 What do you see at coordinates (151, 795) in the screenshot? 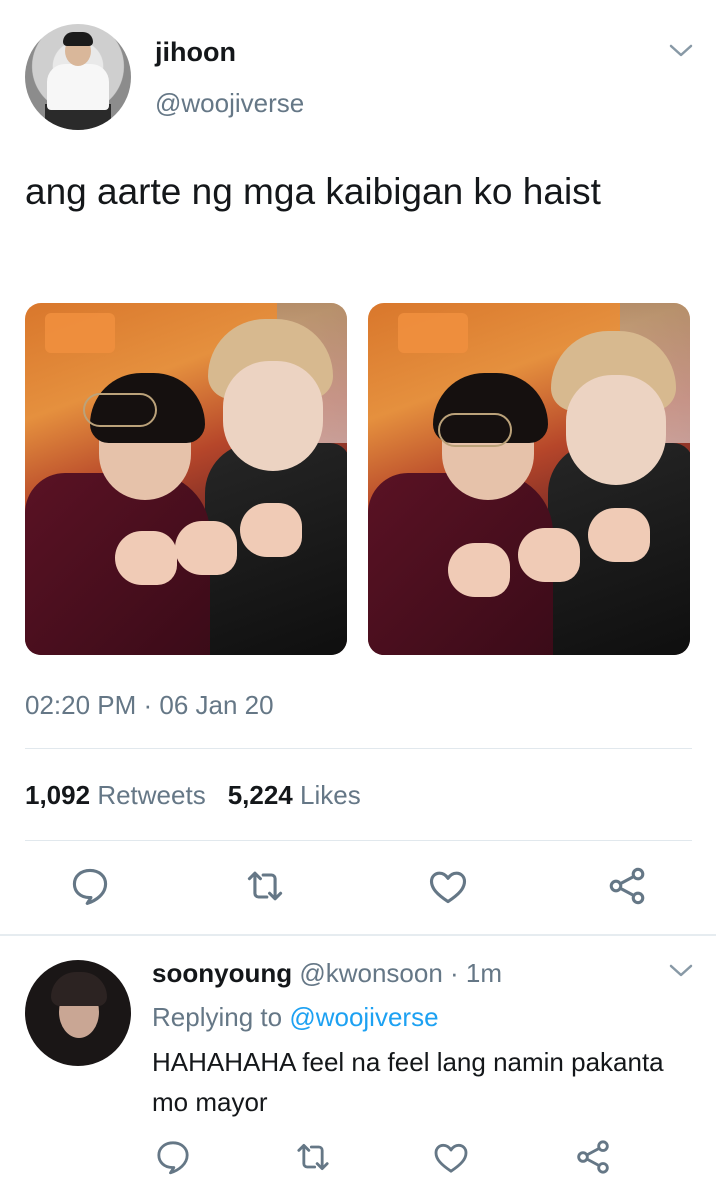
I see `retweets-label: Retweets` at bounding box center [151, 795].